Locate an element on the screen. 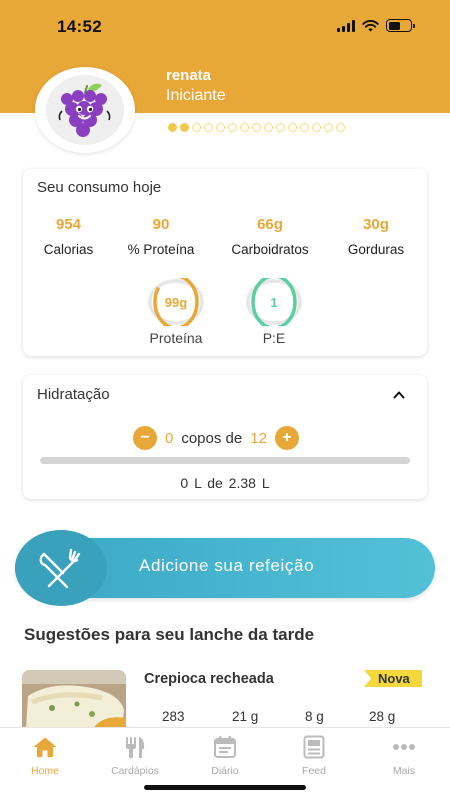 Image resolution: width=450 pixels, height=800 pixels. suggestions-title: Sugestões para seu lanche da tarde is located at coordinates (169, 634).